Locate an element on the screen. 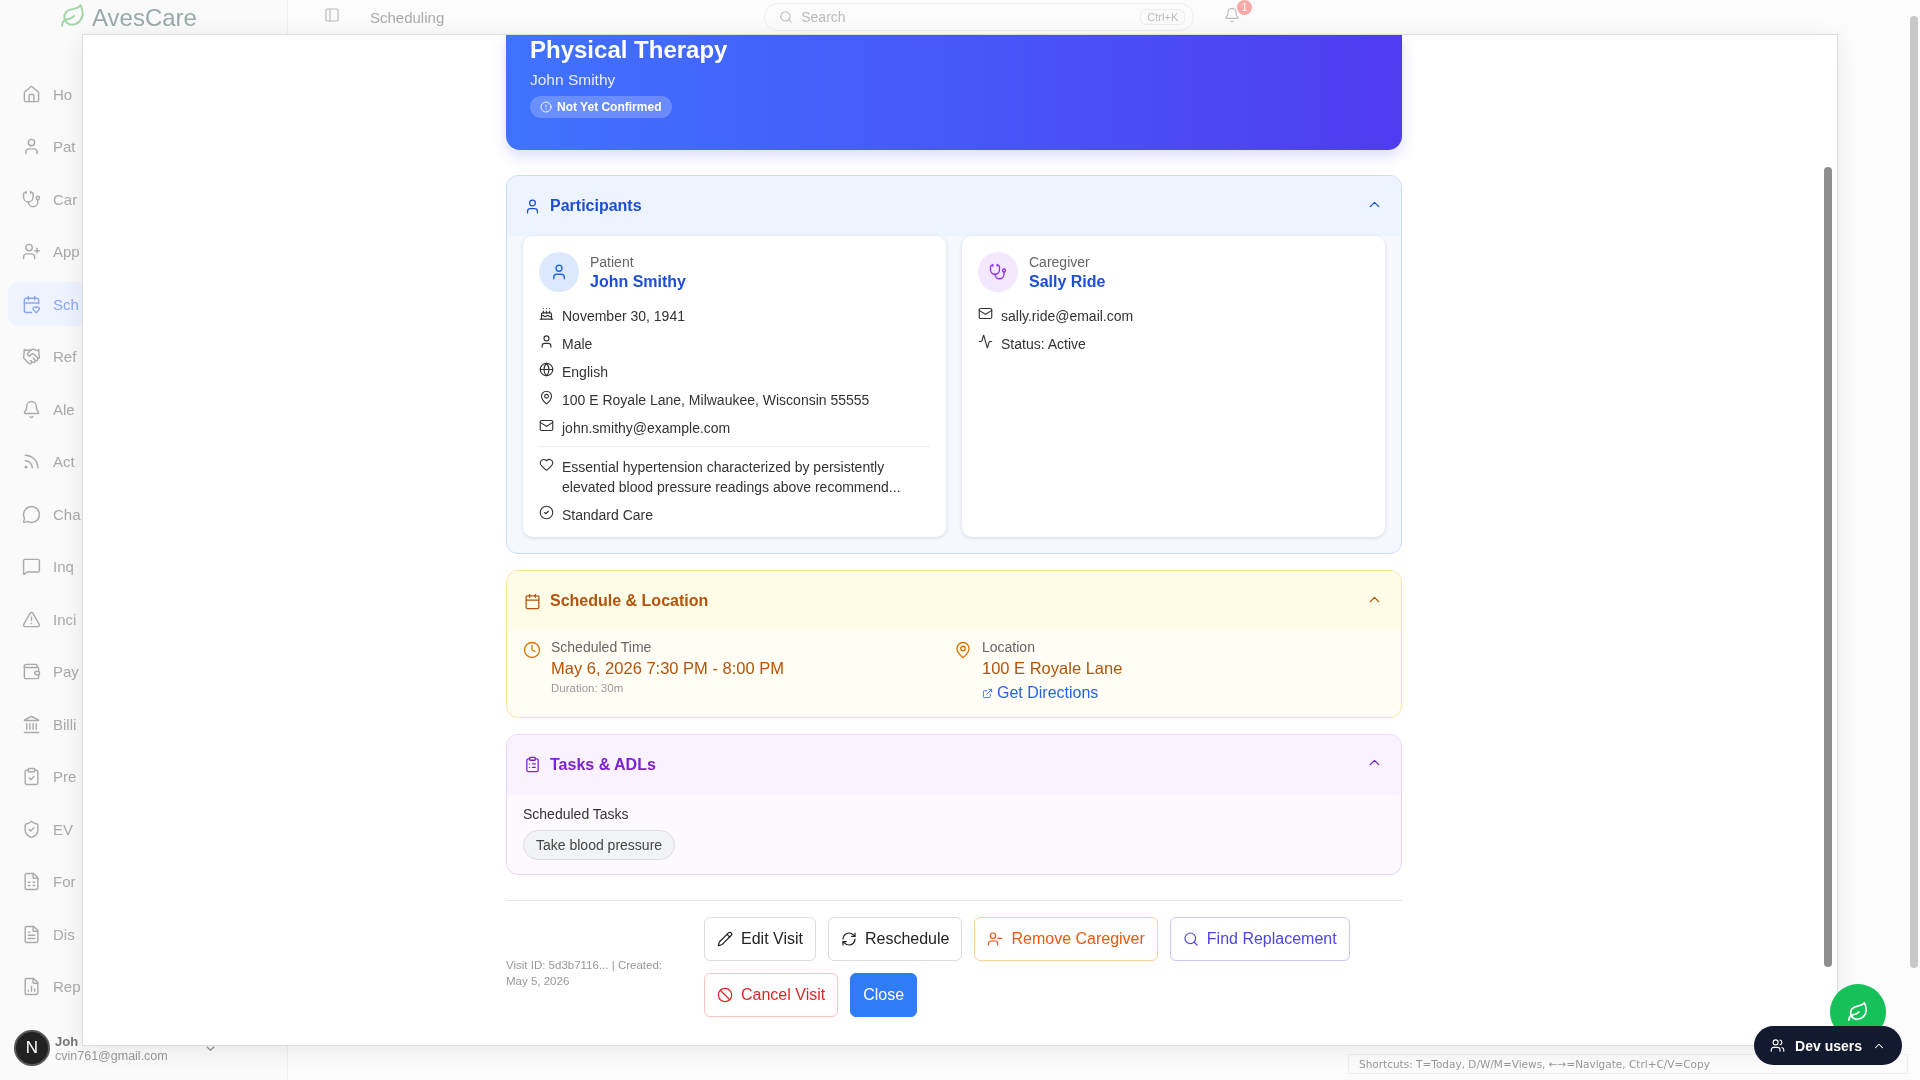 This screenshot has width=1920, height=1080. close-button: Close is located at coordinates (884, 994).